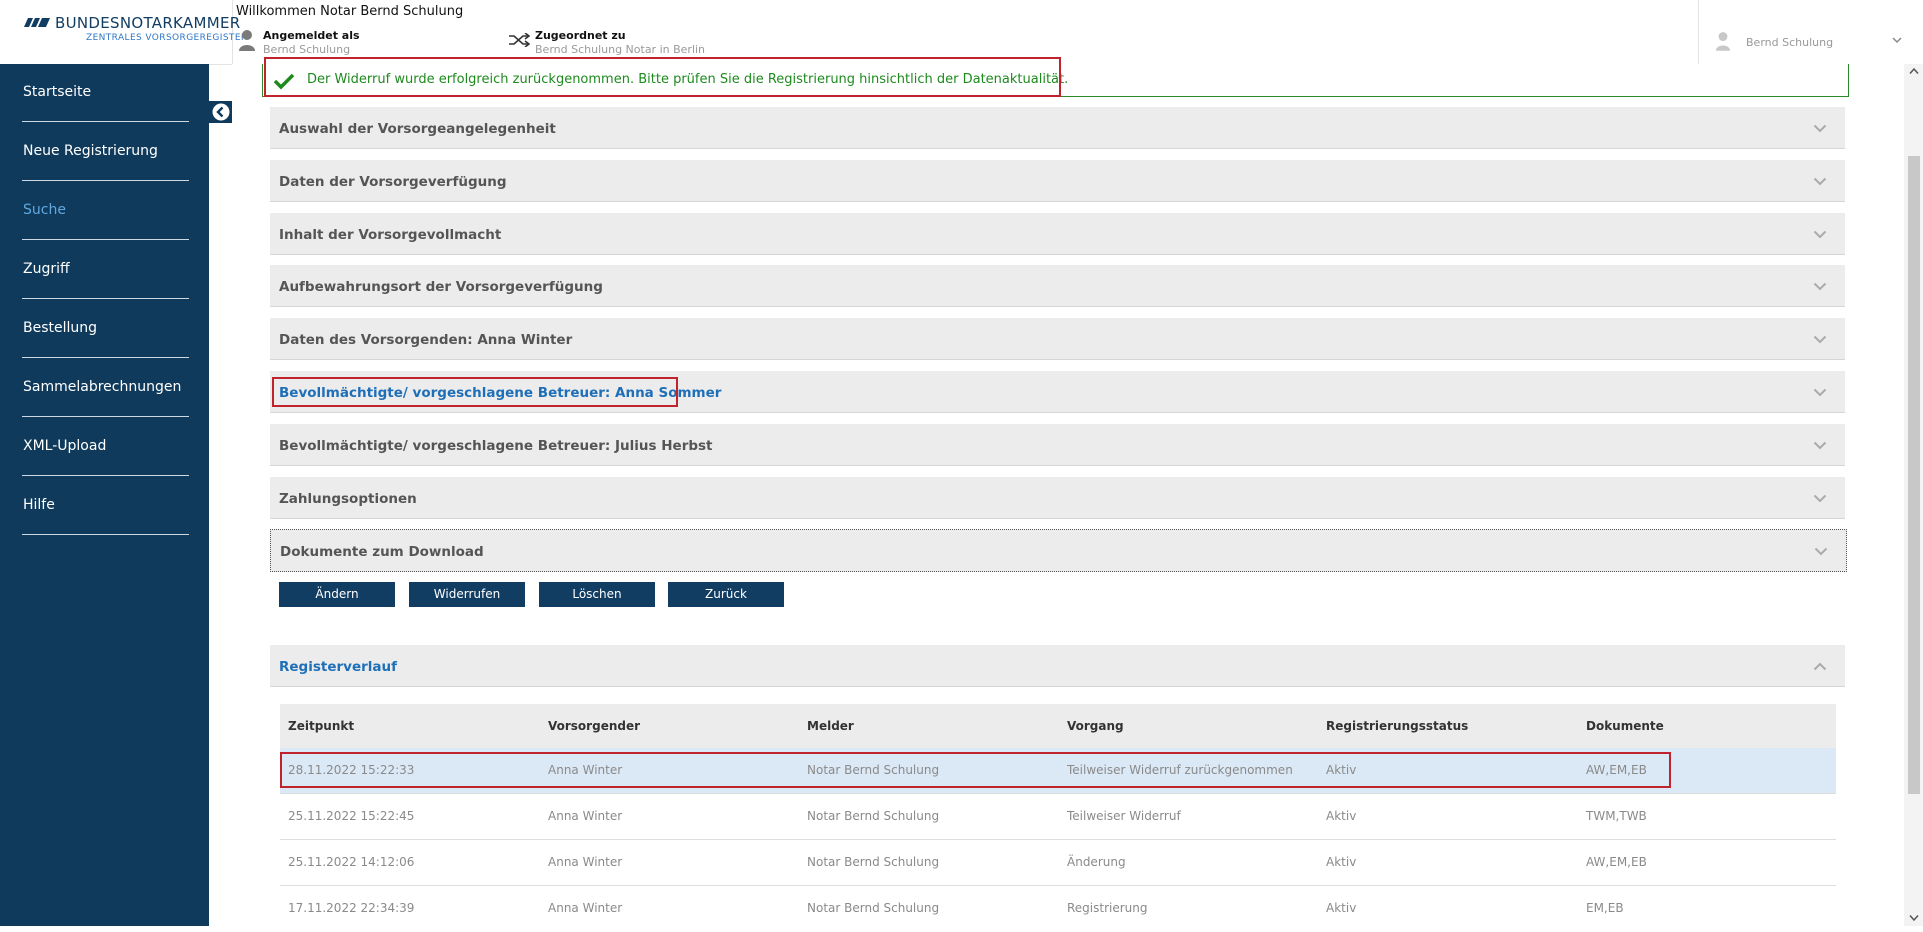  I want to click on logo-subtitle: ZENTRALES VORSORGEREGISTER, so click(167, 38).